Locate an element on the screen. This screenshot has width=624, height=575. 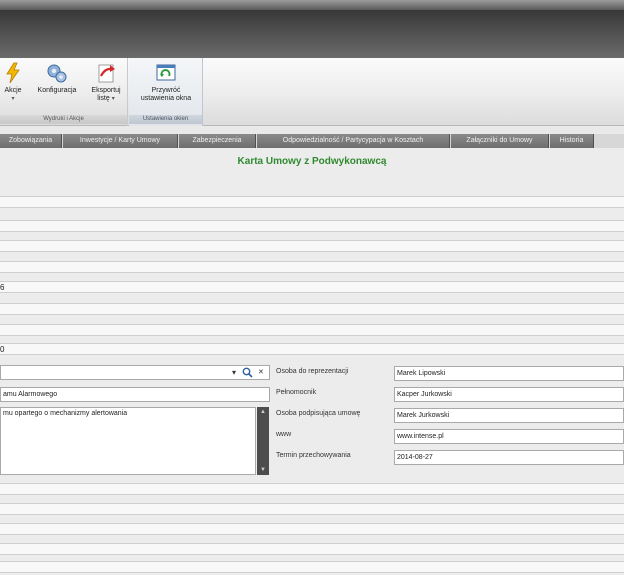
lightning-icon is located at coordinates (13, 73).